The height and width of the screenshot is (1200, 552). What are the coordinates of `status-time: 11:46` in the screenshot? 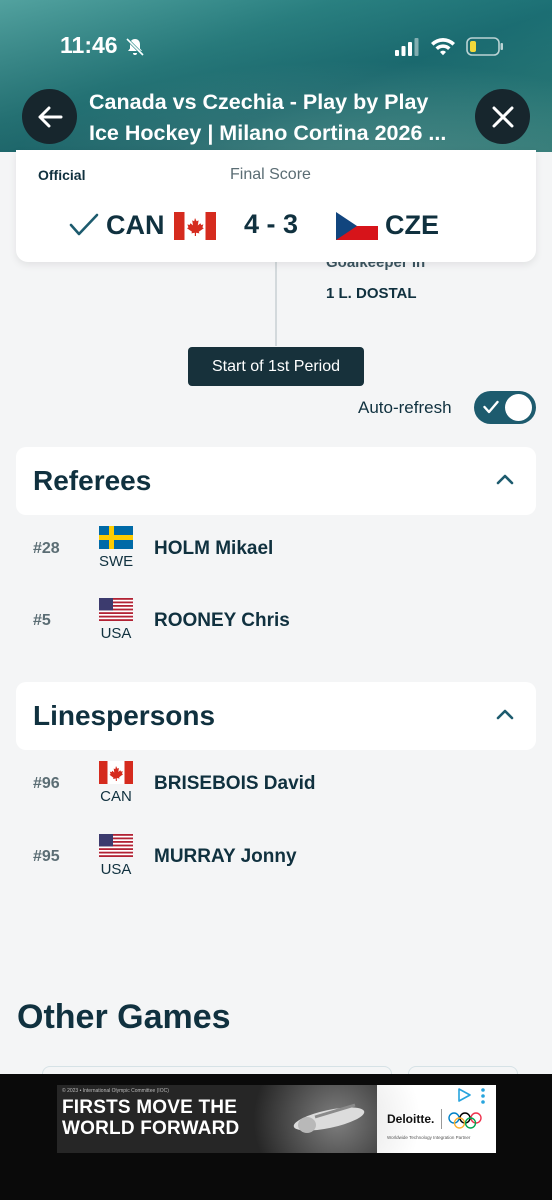 It's located at (89, 45).